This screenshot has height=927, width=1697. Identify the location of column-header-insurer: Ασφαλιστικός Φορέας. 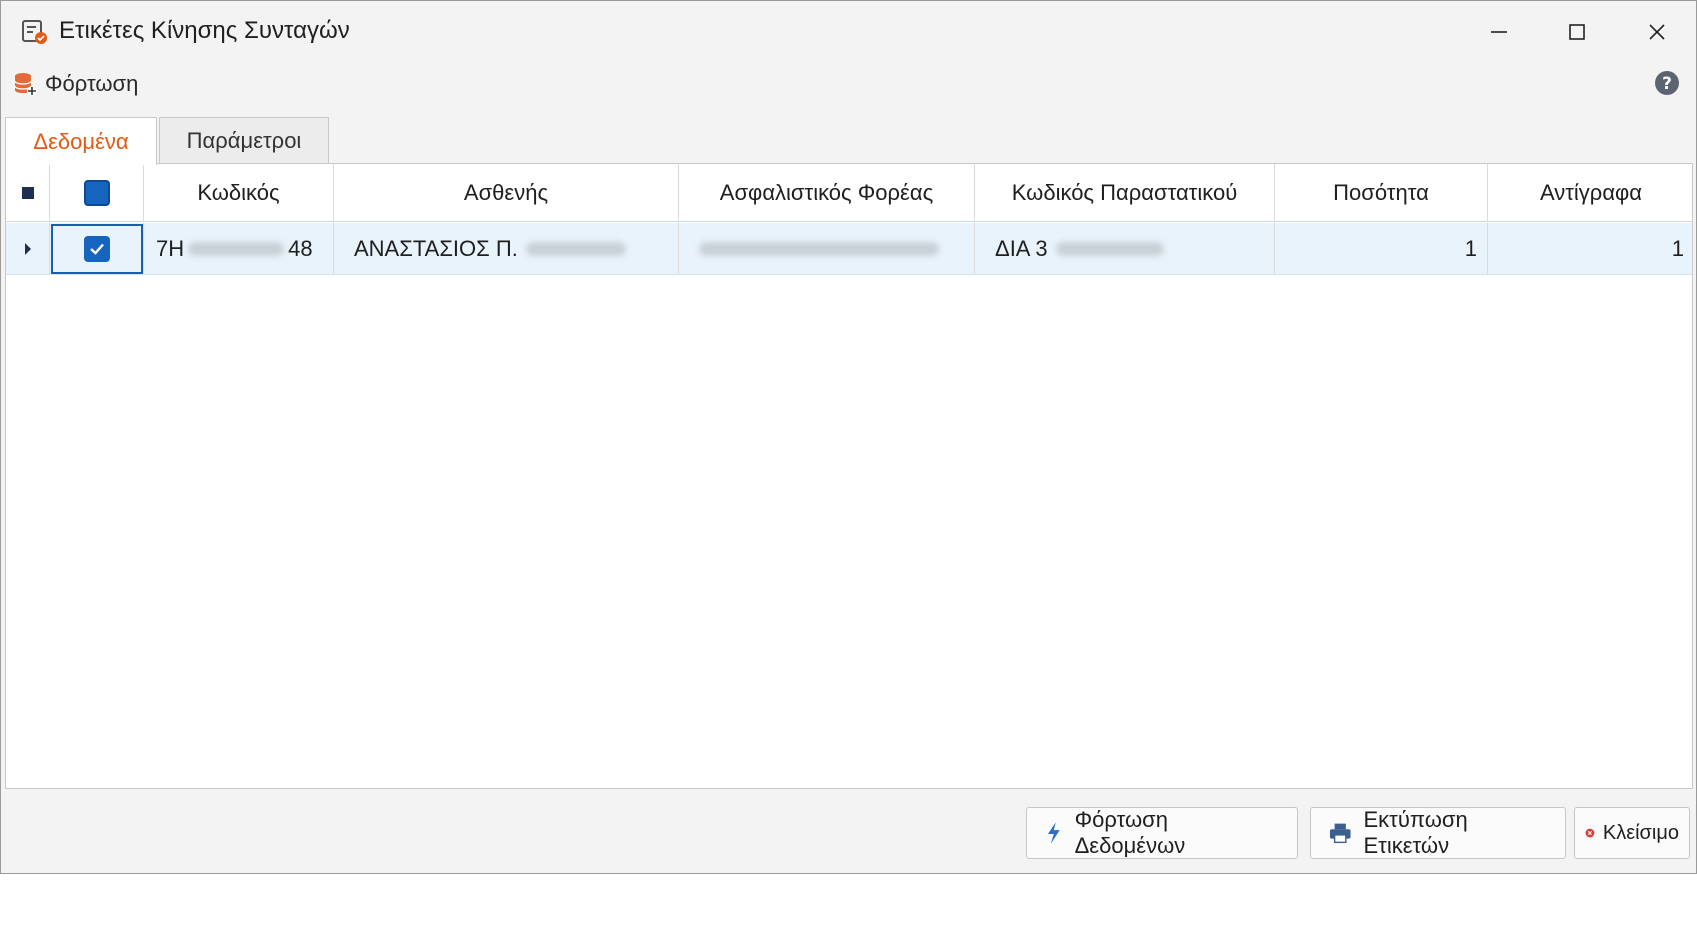
(827, 193).